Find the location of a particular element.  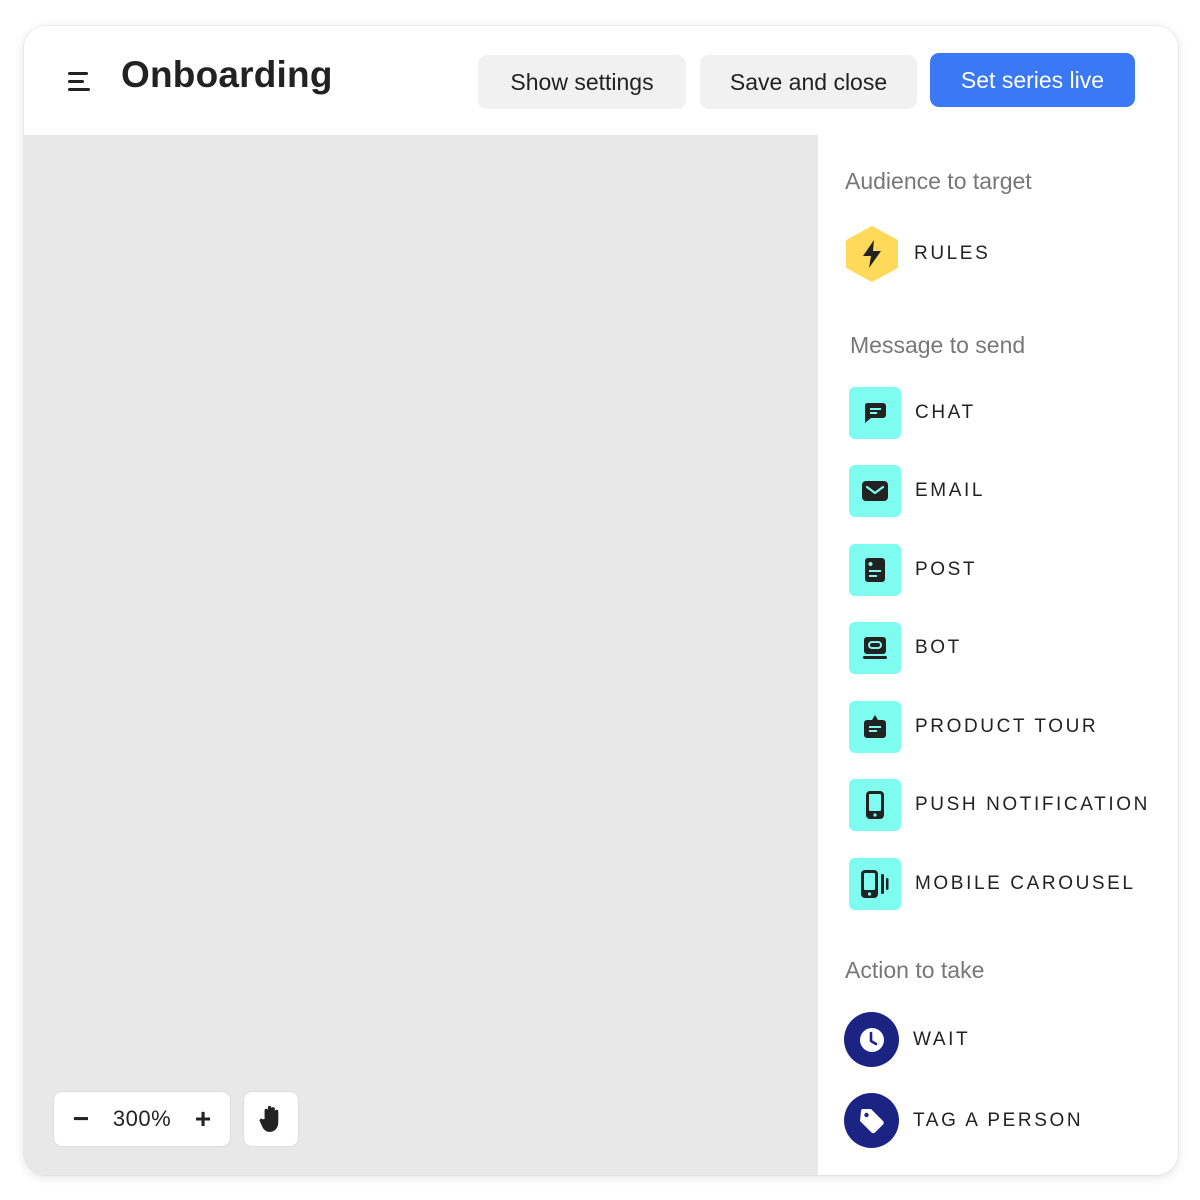

lightning-bolt-icon is located at coordinates (872, 254).